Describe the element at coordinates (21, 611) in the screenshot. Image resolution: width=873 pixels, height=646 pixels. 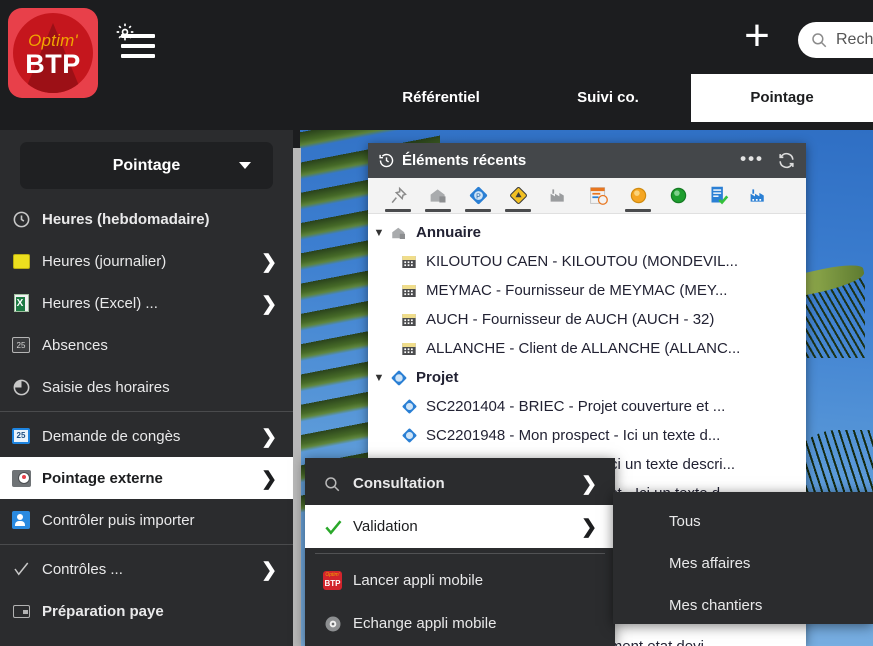
I see `wallet-icon` at that location.